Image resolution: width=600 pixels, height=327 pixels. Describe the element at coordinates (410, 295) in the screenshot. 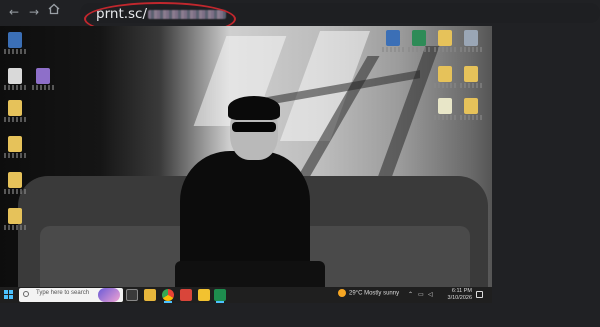

I see `tray-up-arrow-icon: ⌃` at that location.